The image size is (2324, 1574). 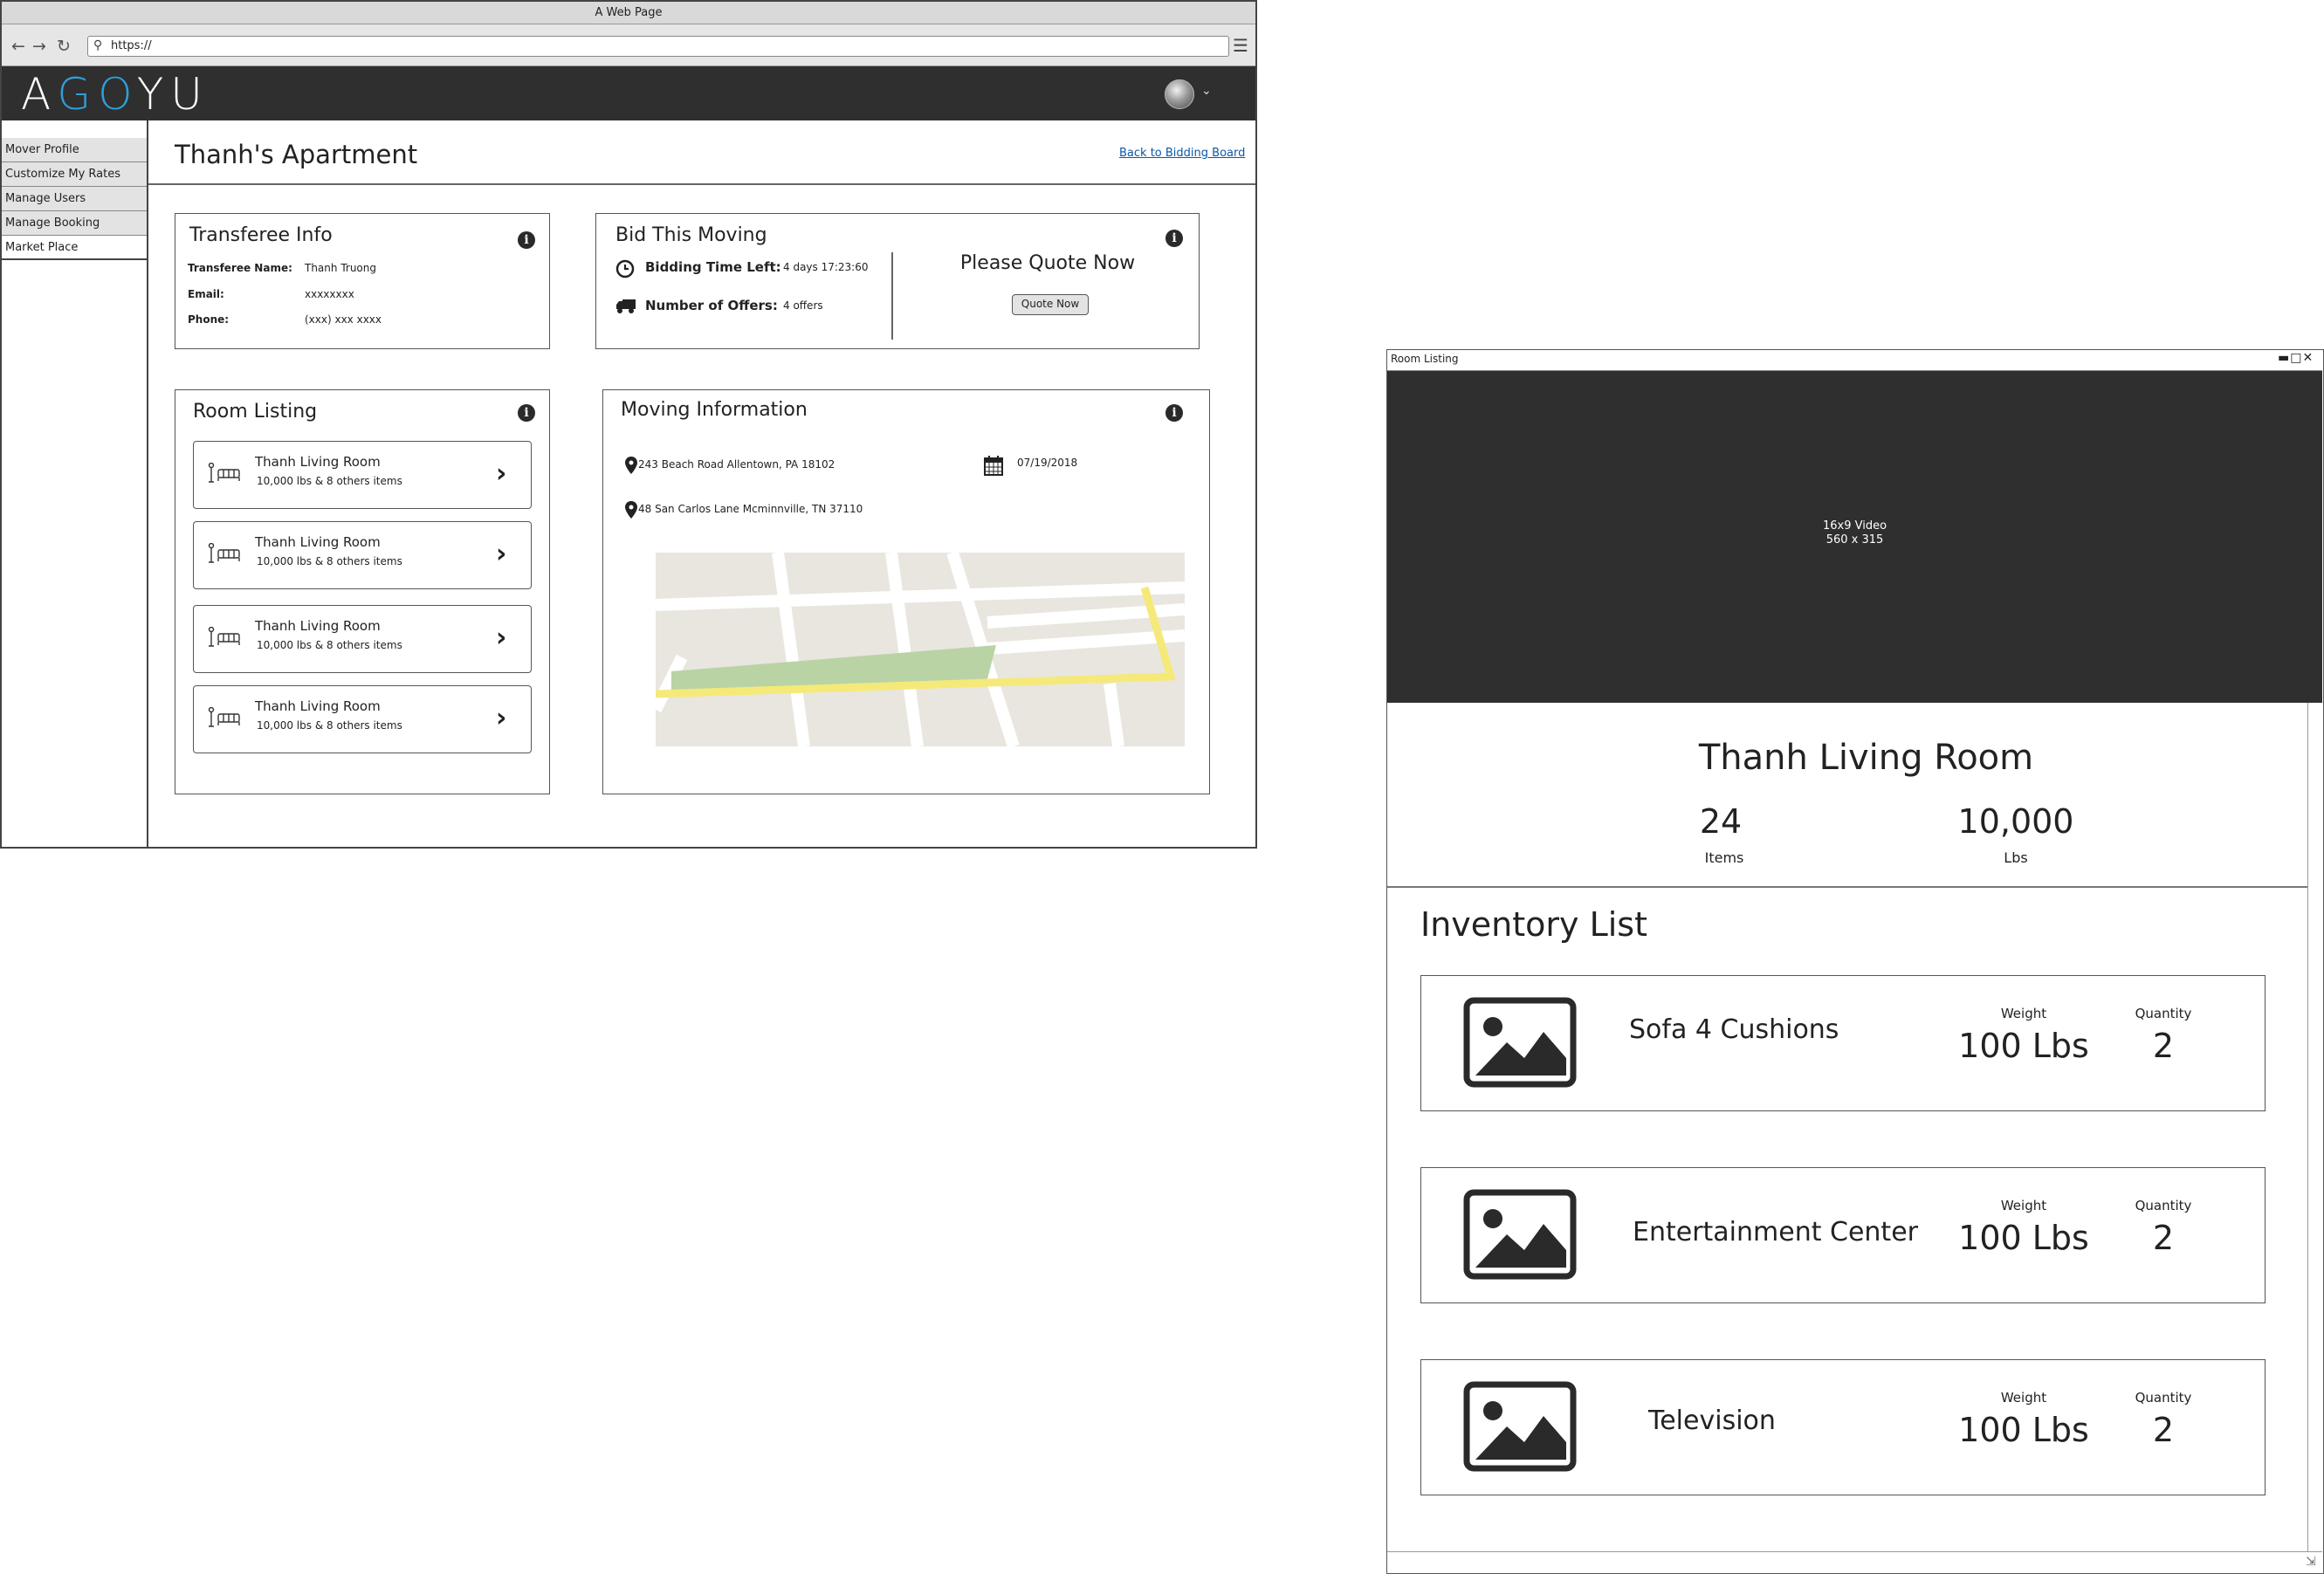 I want to click on sidebar-item-mover-profile: Mover Profile, so click(x=74, y=150).